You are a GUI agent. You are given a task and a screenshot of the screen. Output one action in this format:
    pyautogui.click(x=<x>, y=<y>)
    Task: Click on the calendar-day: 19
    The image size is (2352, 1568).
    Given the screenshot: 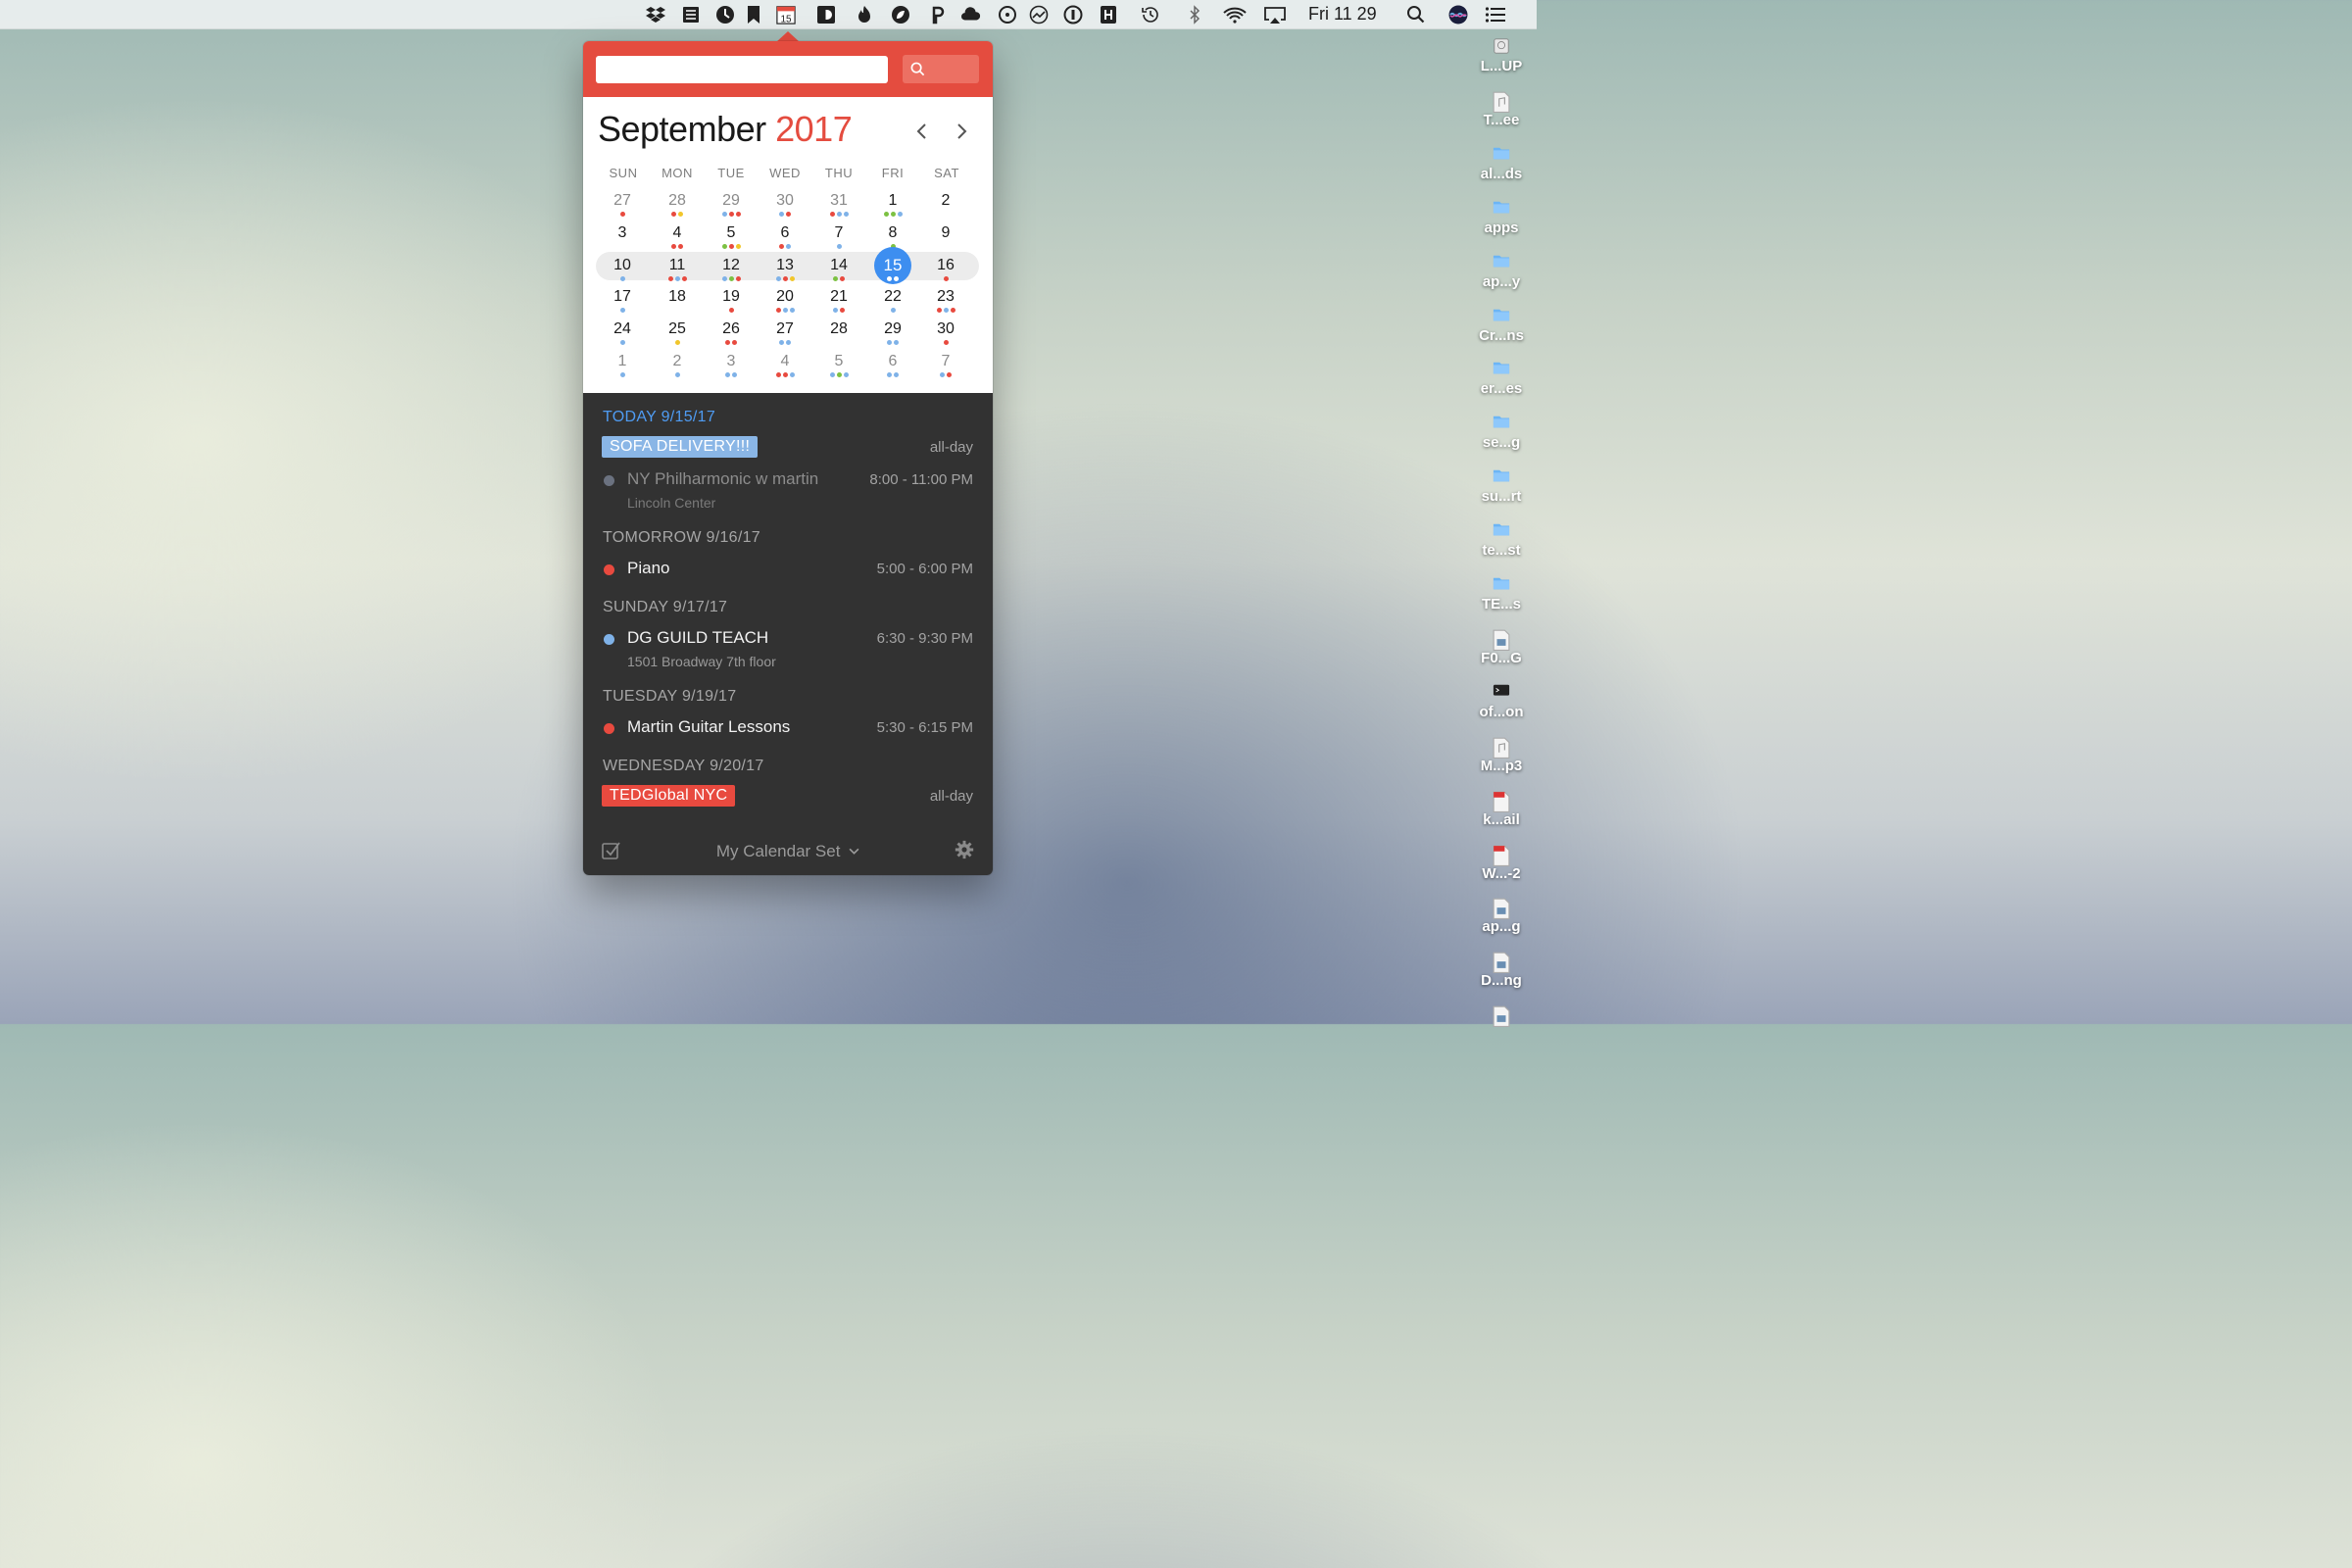 What is the action you would take?
    pyautogui.click(x=731, y=303)
    